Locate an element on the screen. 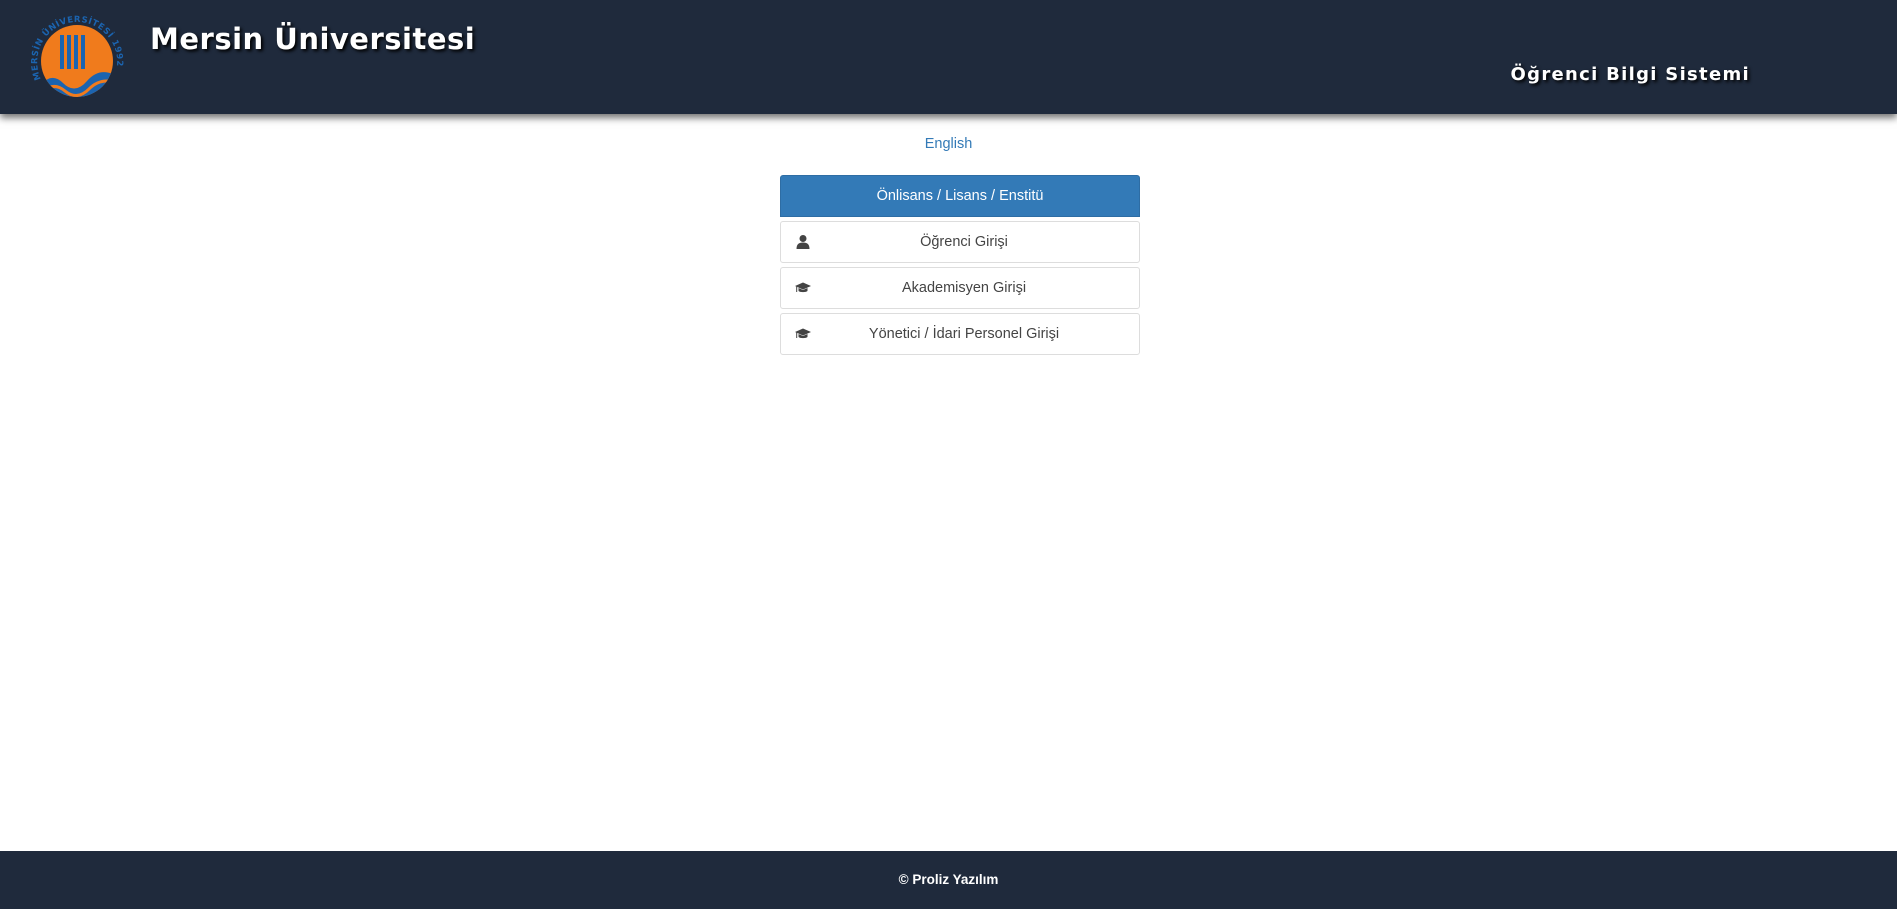  copyright-text: © Proliz Yazılım is located at coordinates (948, 879).